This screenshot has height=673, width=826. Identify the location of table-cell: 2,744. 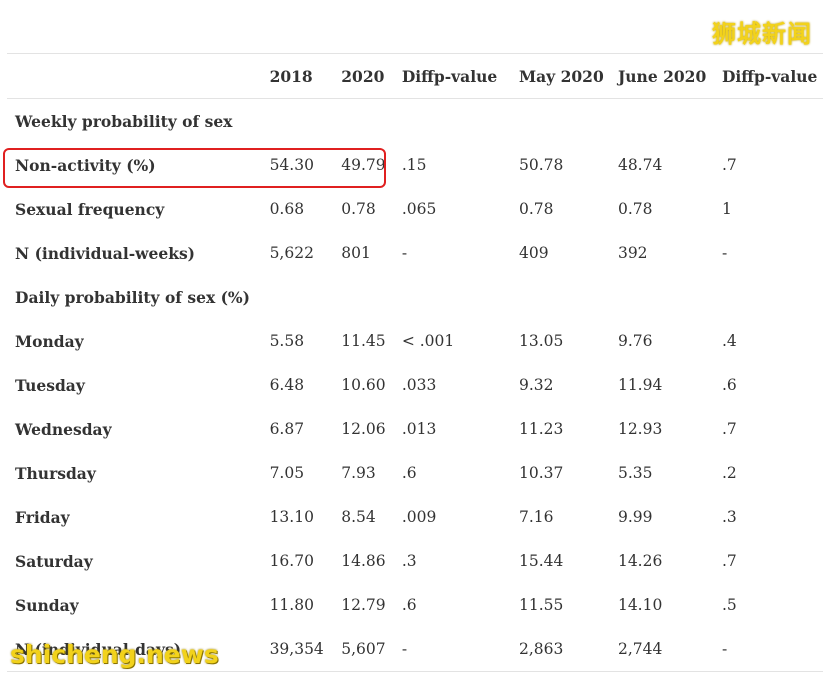
(669, 649).